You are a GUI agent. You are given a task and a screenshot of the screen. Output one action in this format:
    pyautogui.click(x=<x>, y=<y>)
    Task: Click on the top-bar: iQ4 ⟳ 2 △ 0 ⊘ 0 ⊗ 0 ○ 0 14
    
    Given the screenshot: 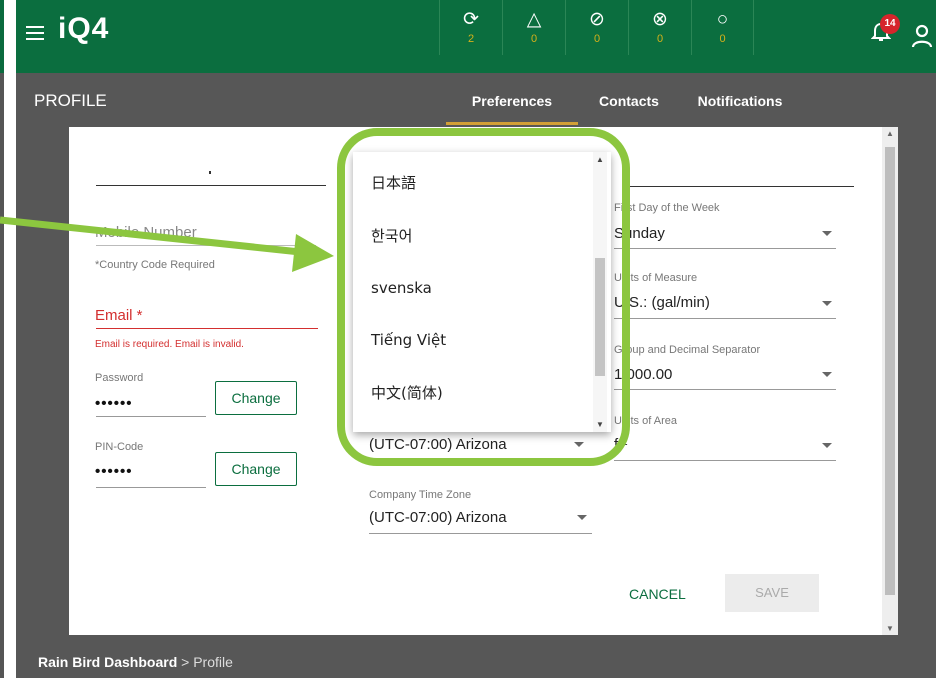 What is the action you would take?
    pyautogui.click(x=476, y=36)
    